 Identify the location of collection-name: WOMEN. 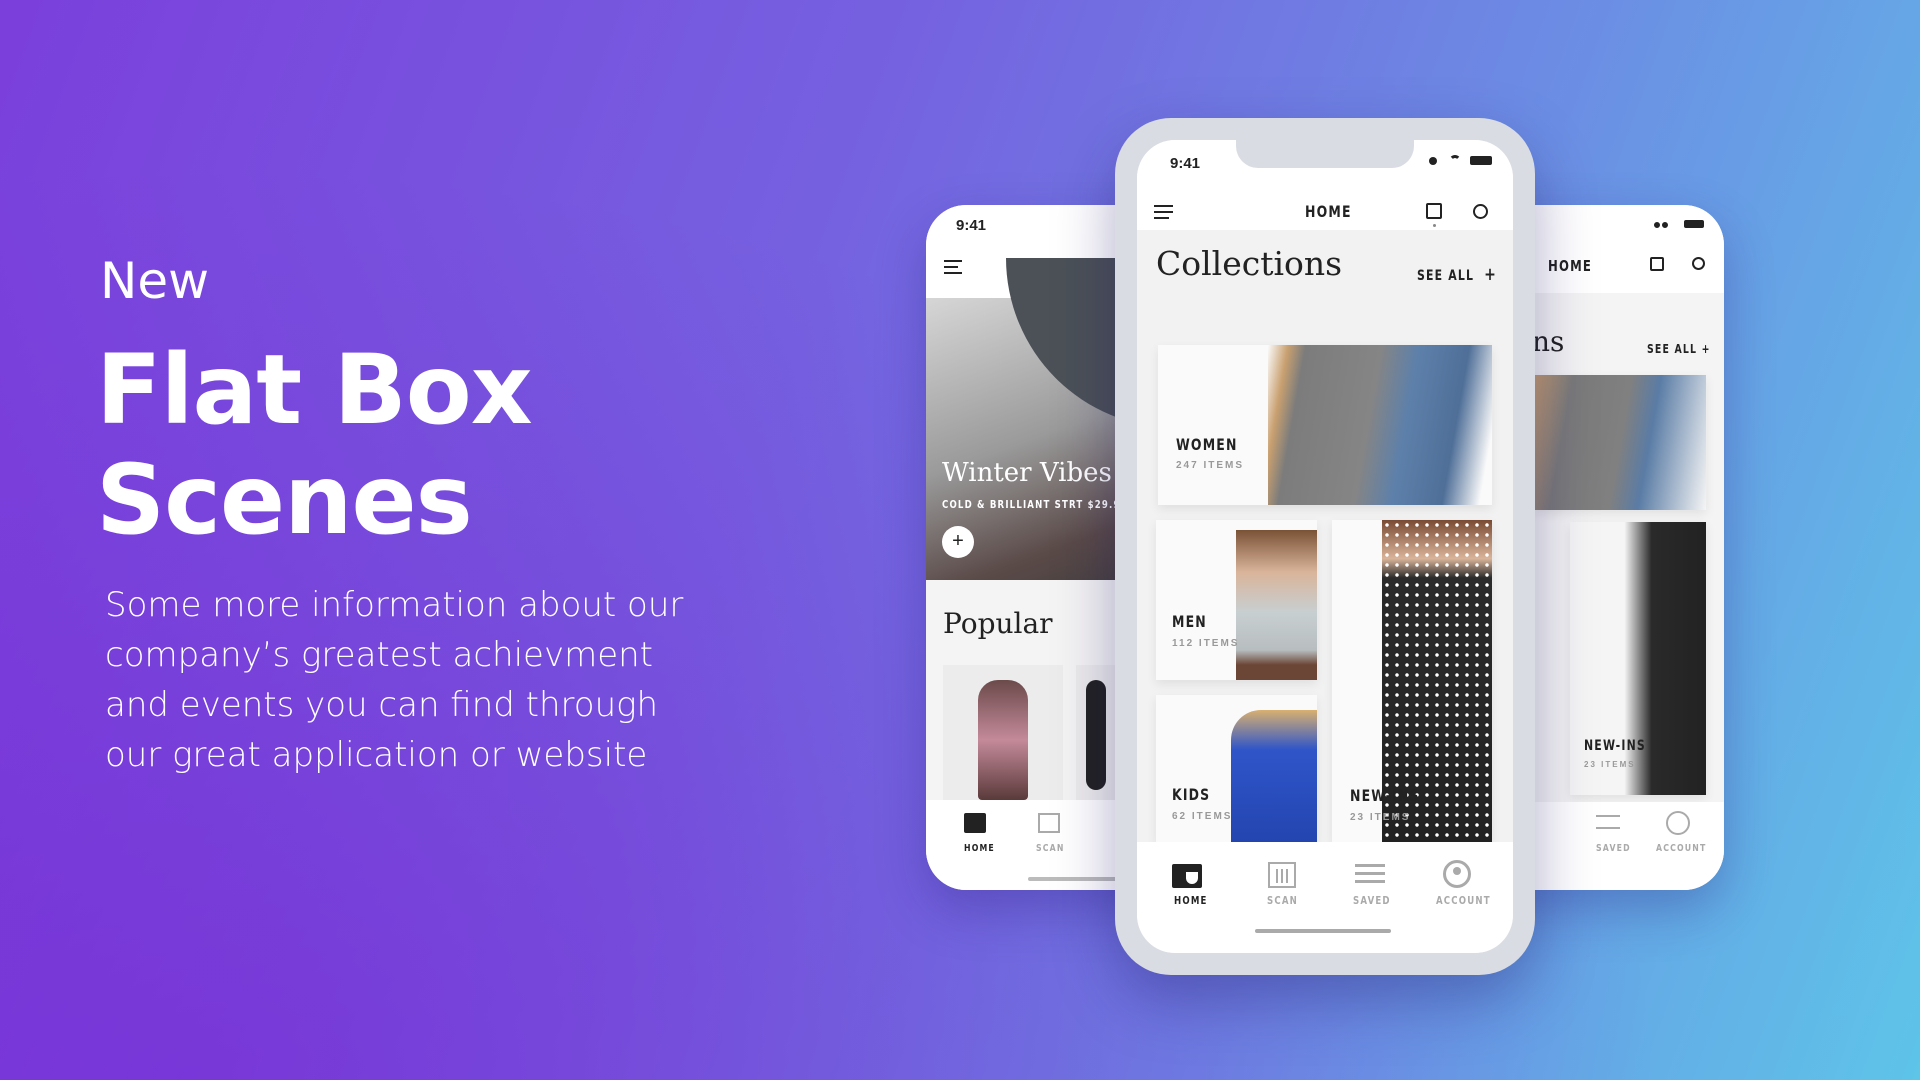
(1207, 444).